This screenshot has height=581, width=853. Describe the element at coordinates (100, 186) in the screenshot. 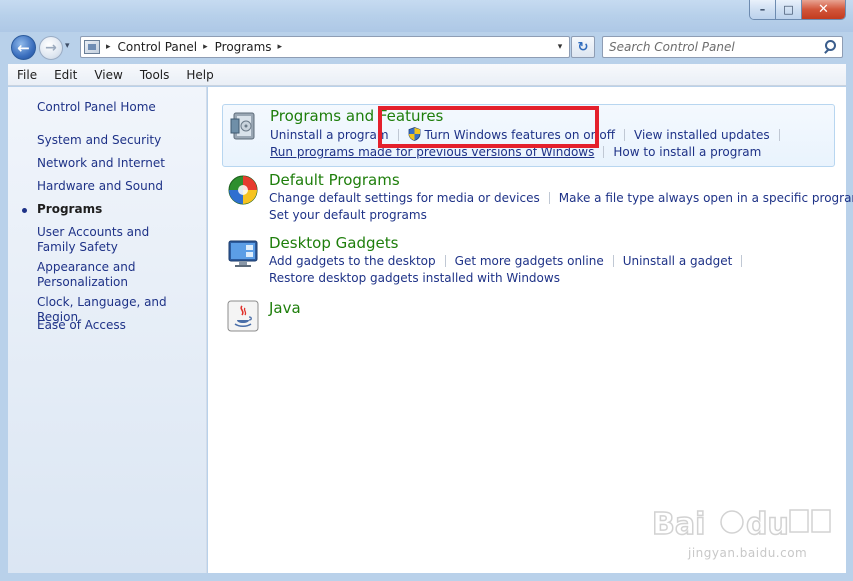

I see `sidebar-item-hardware-sound: Hardware and Sound` at that location.